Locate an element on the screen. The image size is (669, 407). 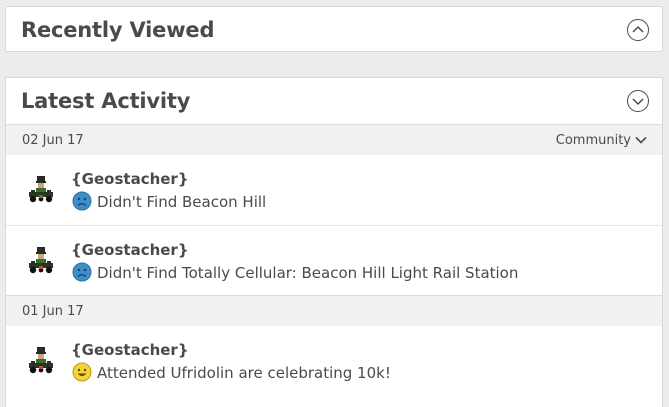
chevron-down-circle-icon is located at coordinates (638, 101).